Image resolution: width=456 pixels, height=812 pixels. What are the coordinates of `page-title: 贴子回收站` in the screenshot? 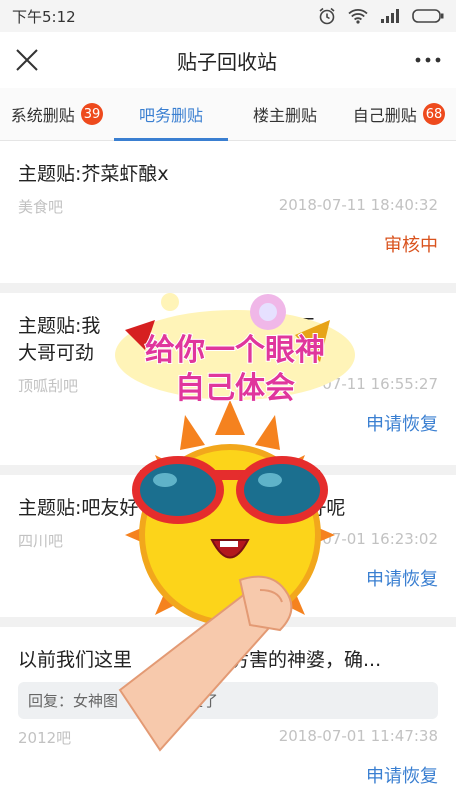 It's located at (227, 61).